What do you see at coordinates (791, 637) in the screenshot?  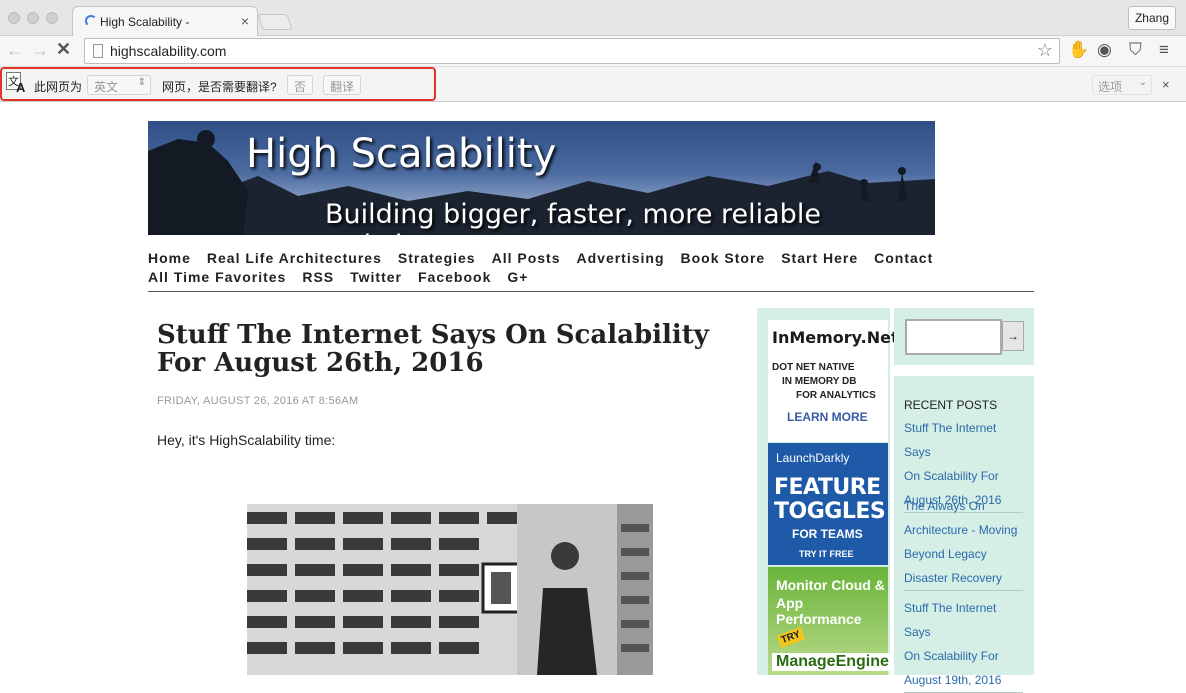 I see `ad-manageengine-badge: TRY` at bounding box center [791, 637].